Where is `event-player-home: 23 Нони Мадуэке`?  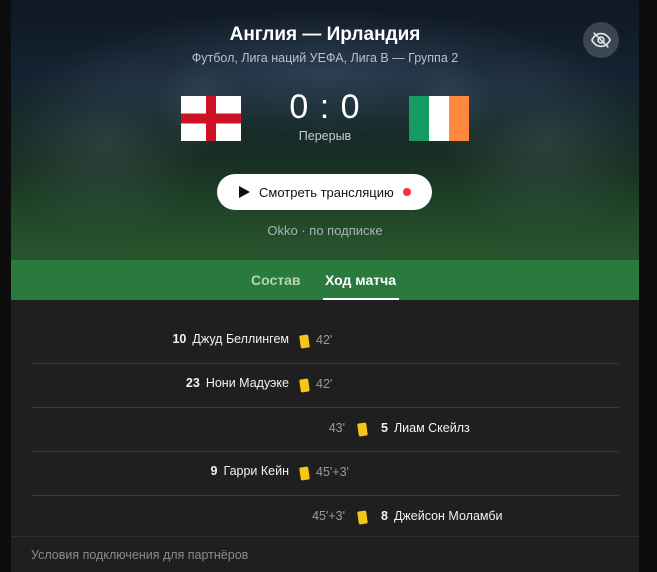
event-player-home: 23 Нони Мадуэке is located at coordinates (237, 383).